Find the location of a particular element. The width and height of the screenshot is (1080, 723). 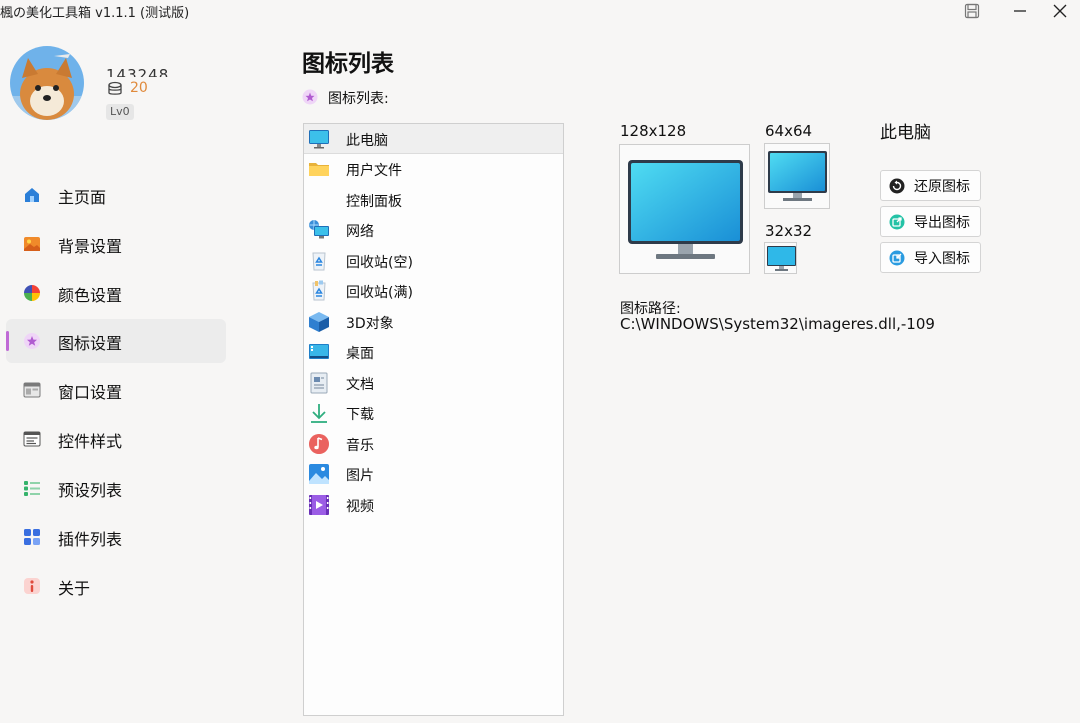

sidebar-item-label: 控件样式 is located at coordinates (90, 441).